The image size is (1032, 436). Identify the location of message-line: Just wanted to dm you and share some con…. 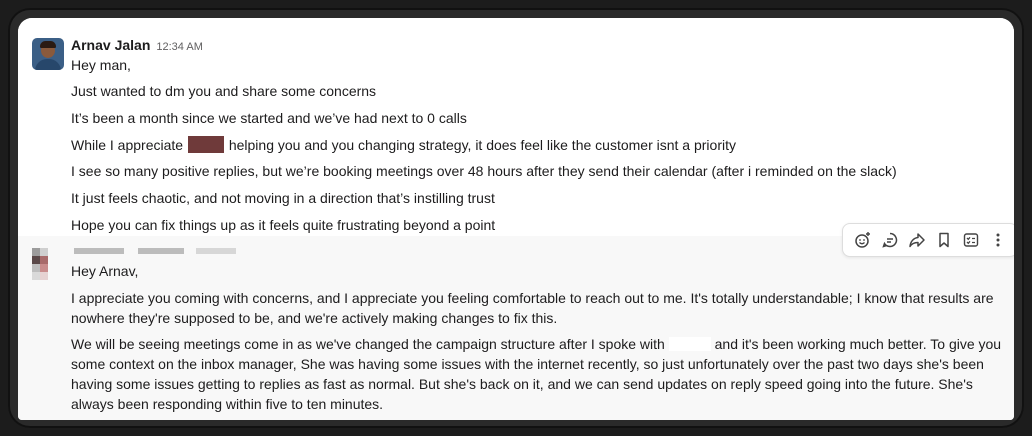
(224, 91).